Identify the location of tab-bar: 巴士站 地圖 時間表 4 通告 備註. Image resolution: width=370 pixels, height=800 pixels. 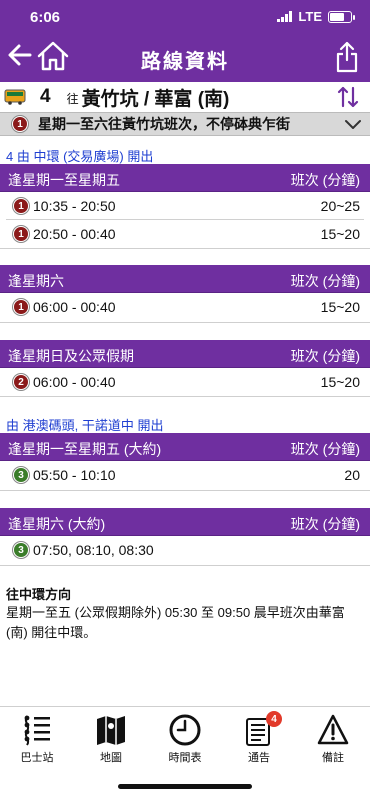
(185, 737).